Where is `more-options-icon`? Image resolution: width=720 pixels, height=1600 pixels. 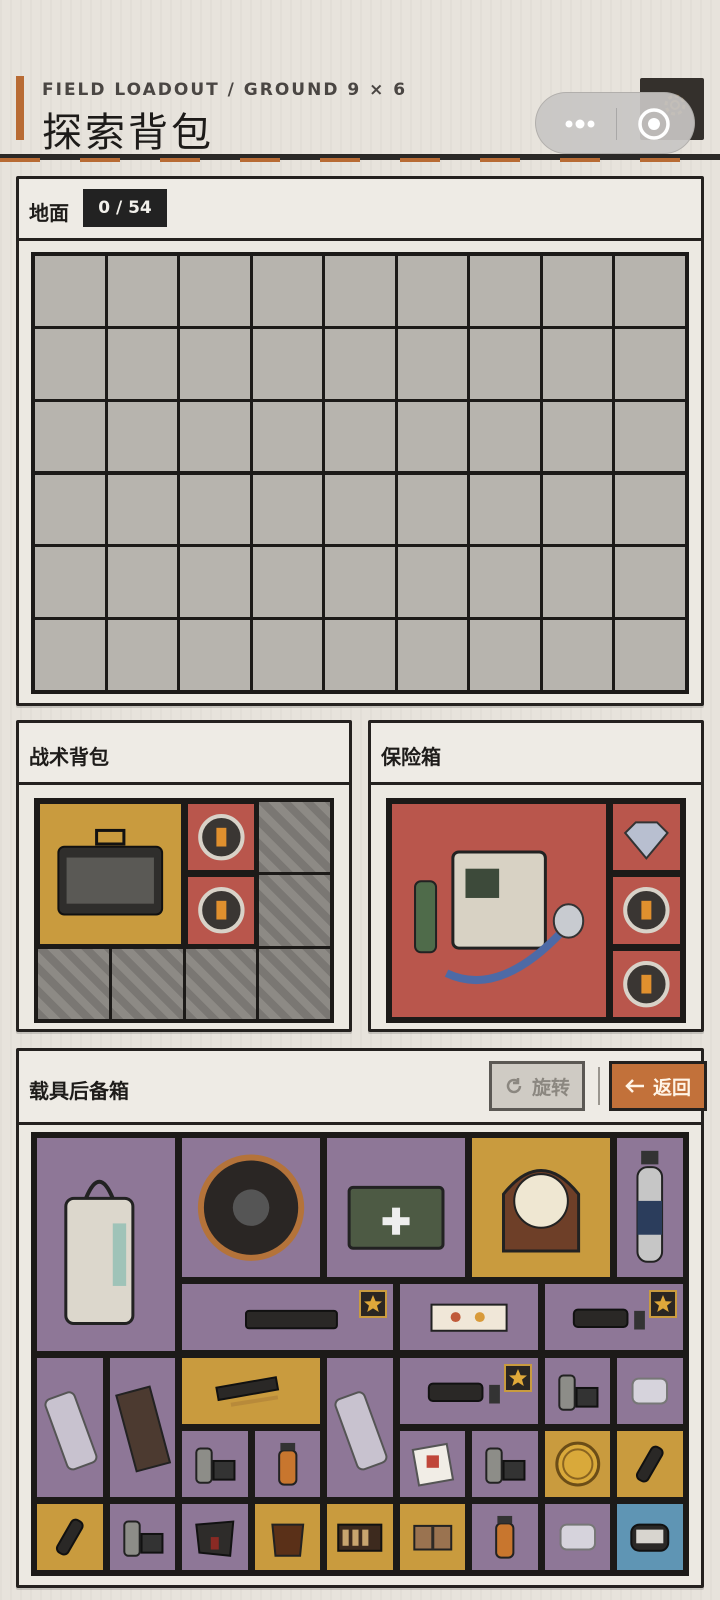 more-options-icon is located at coordinates (581, 124).